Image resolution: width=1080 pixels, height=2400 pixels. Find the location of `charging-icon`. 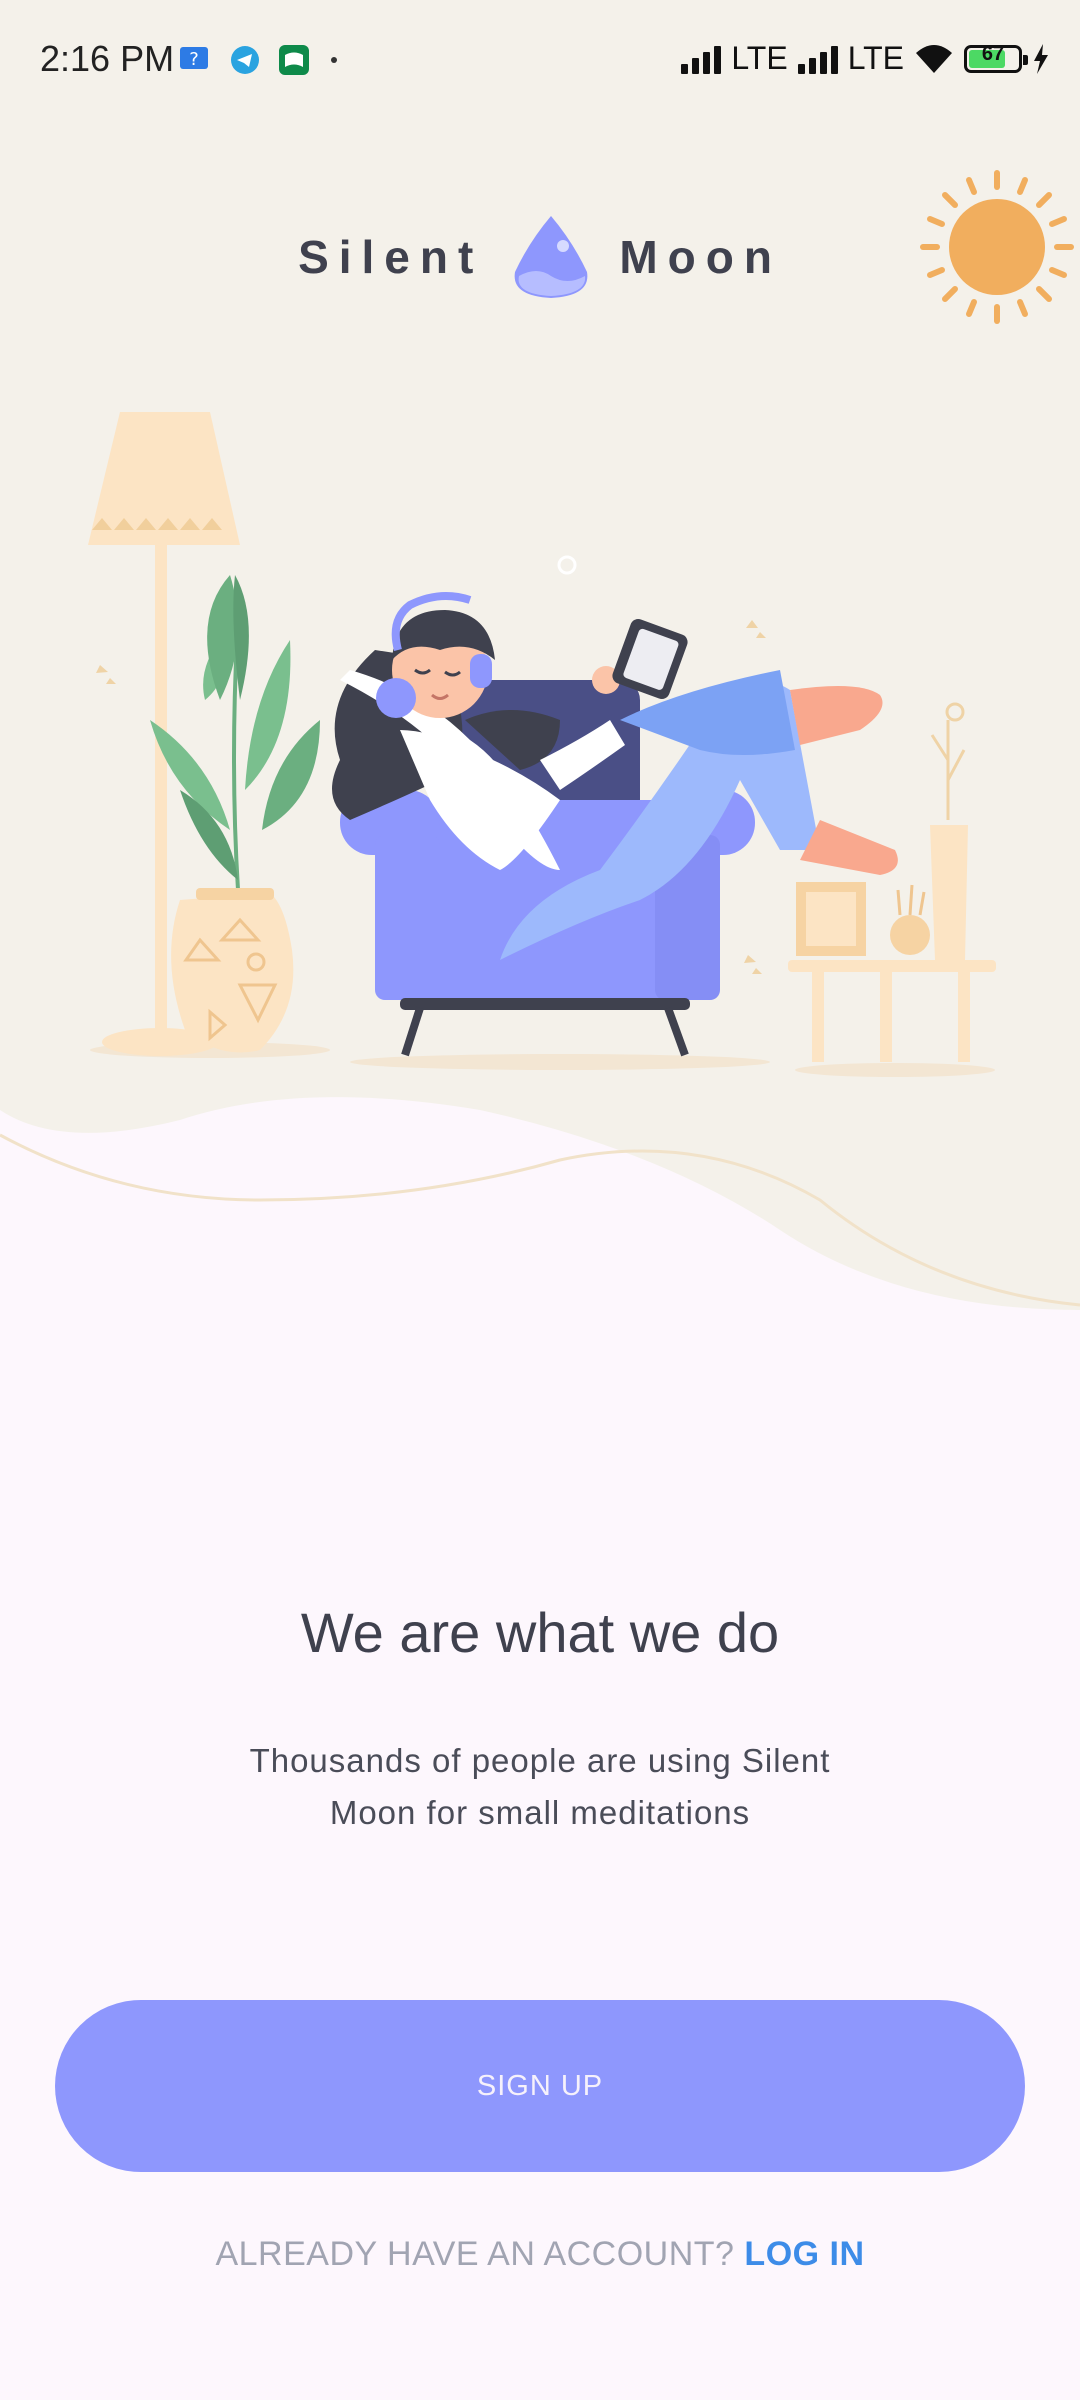

charging-icon is located at coordinates (1041, 58).